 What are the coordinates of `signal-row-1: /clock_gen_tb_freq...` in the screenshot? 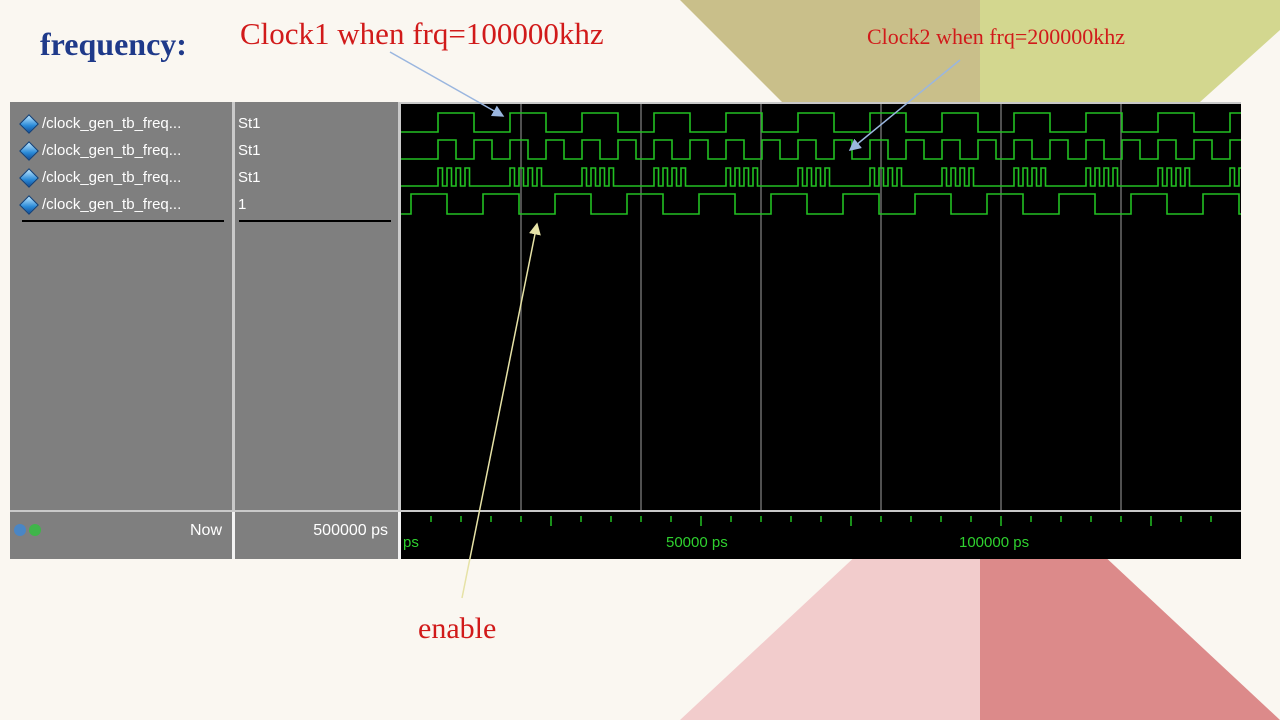 It's located at (95, 123).